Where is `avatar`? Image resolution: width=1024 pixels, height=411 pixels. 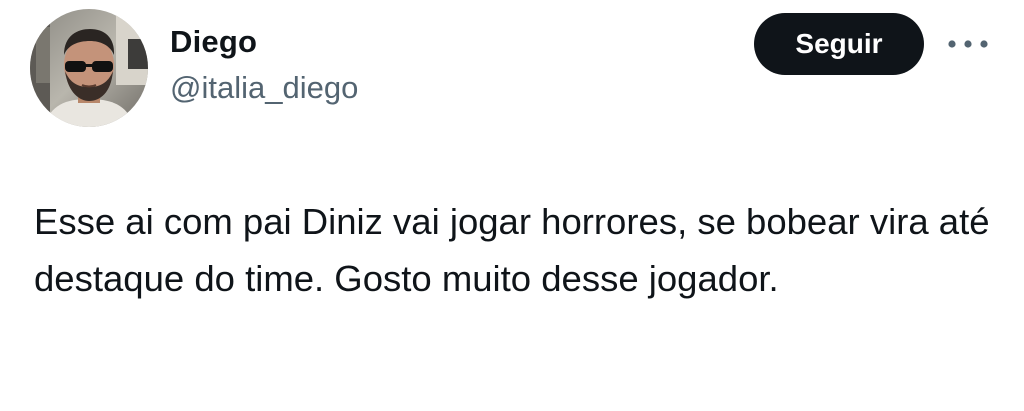 avatar is located at coordinates (89, 68).